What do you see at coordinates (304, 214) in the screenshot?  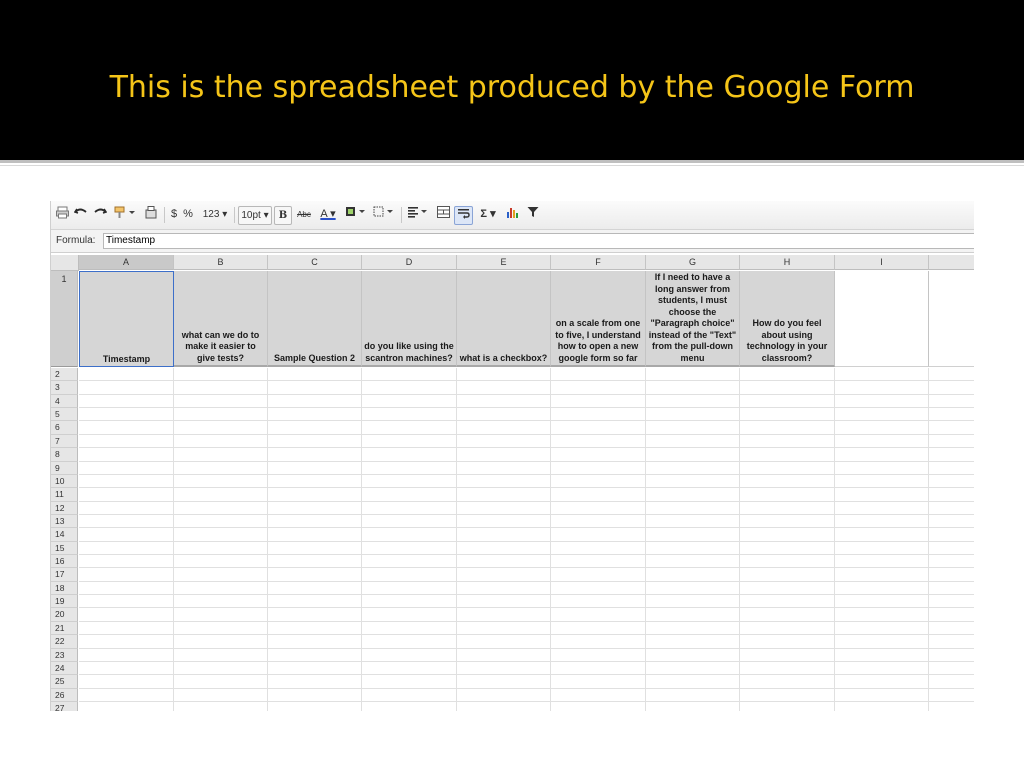 I see `strikethrough-button: Abc` at bounding box center [304, 214].